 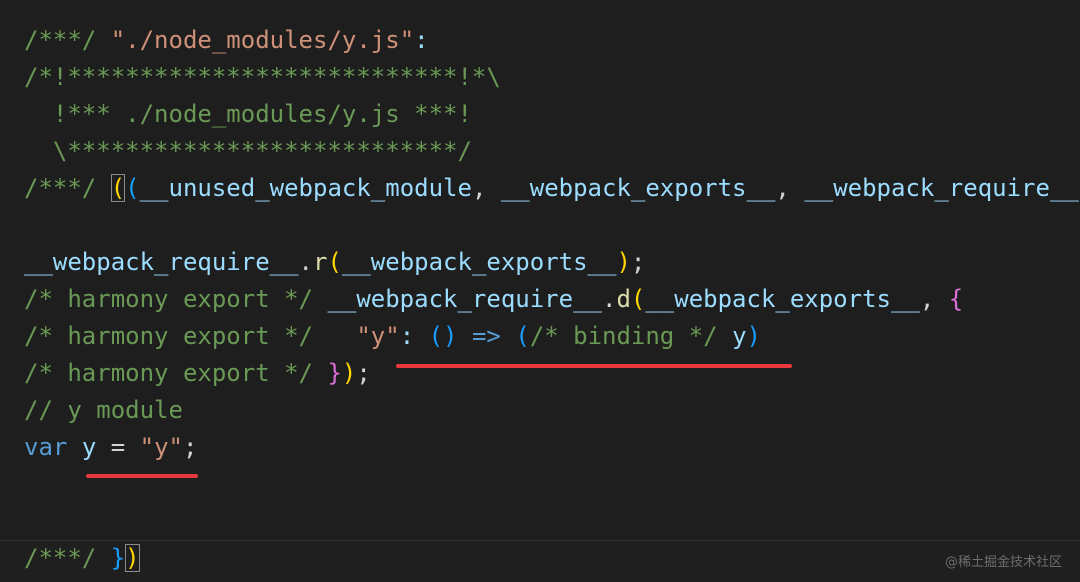 I want to click on code-token: var, so click(x=46, y=447).